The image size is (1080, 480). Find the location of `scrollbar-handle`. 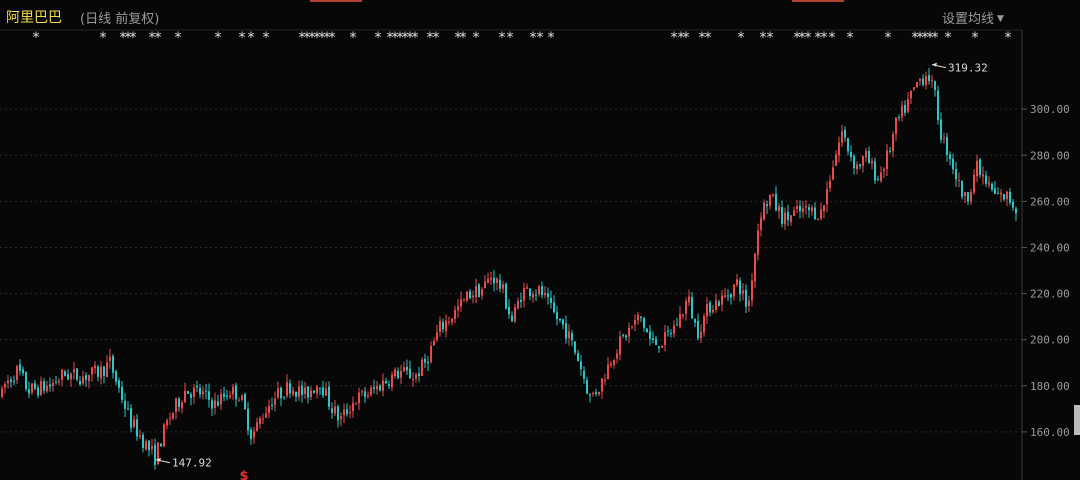

scrollbar-handle is located at coordinates (1077, 420).